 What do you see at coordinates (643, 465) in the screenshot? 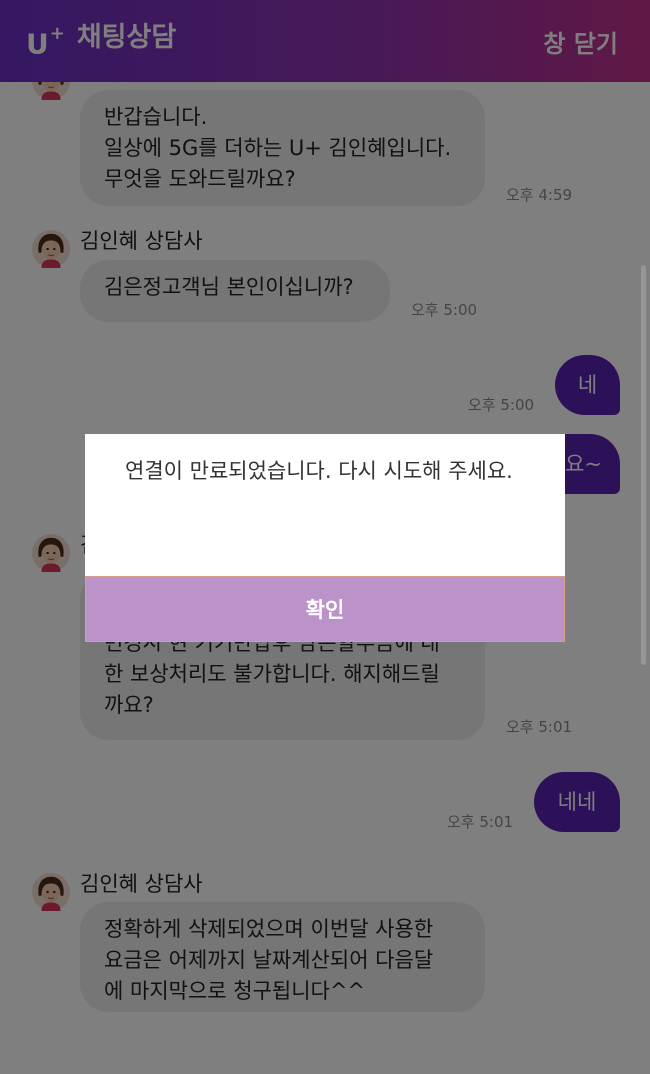
I see `chat-scrollbar` at bounding box center [643, 465].